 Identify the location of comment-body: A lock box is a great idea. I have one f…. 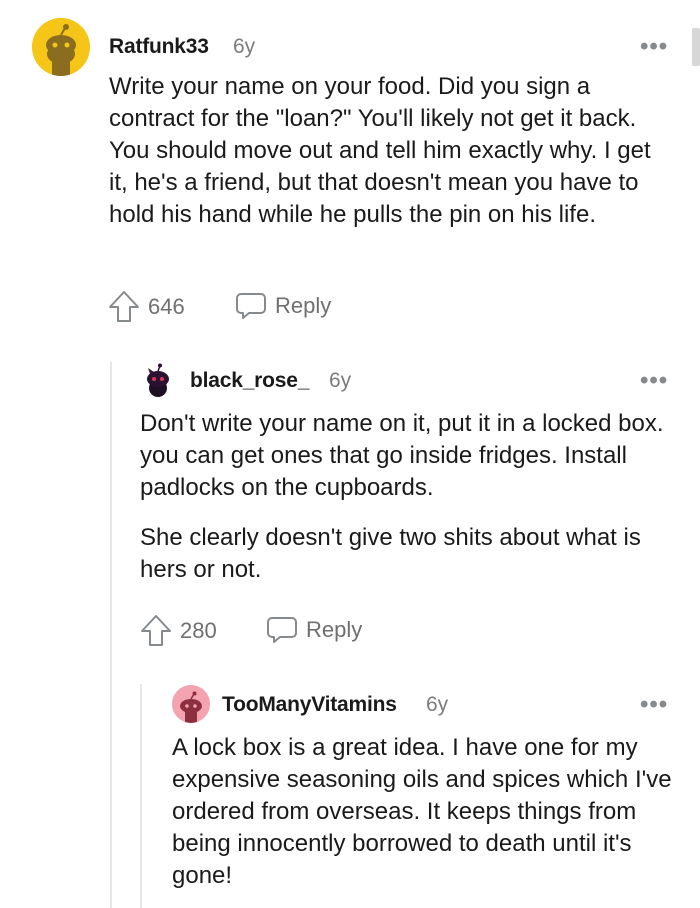
(422, 812).